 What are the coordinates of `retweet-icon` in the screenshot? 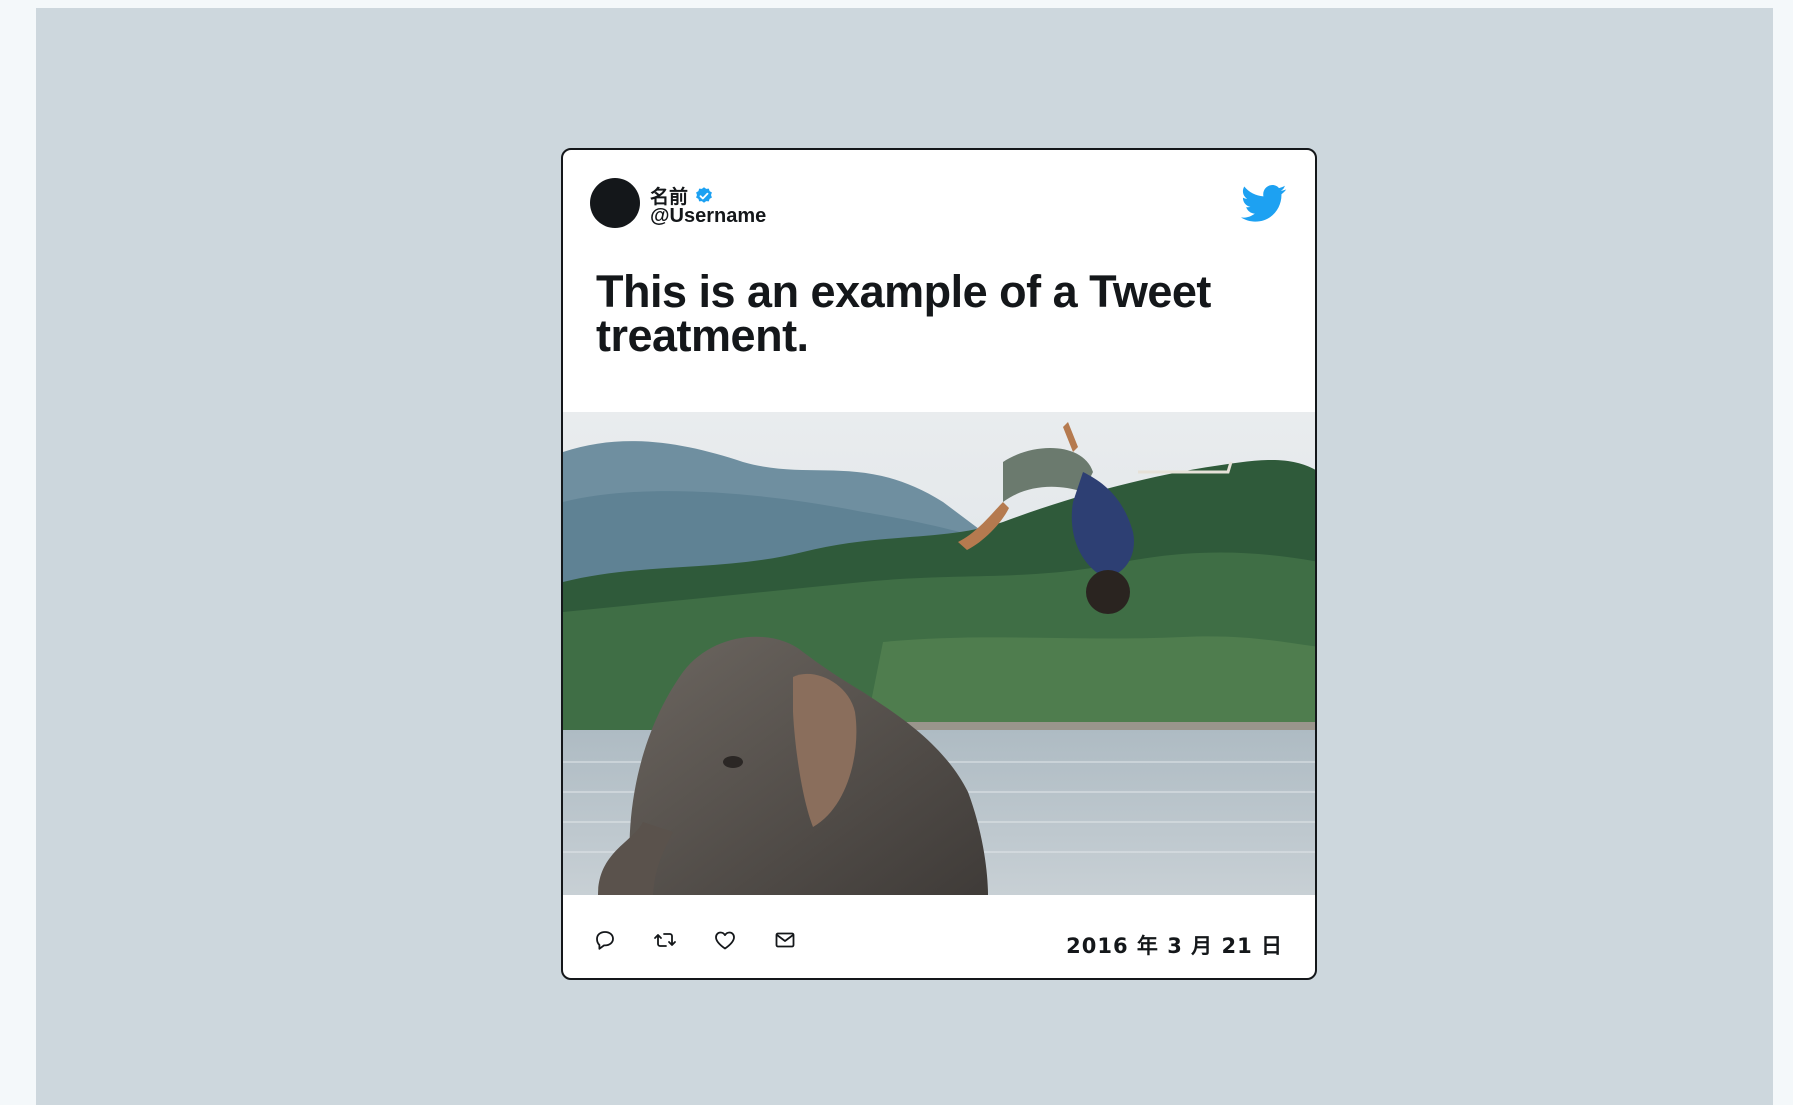 It's located at (665, 940).